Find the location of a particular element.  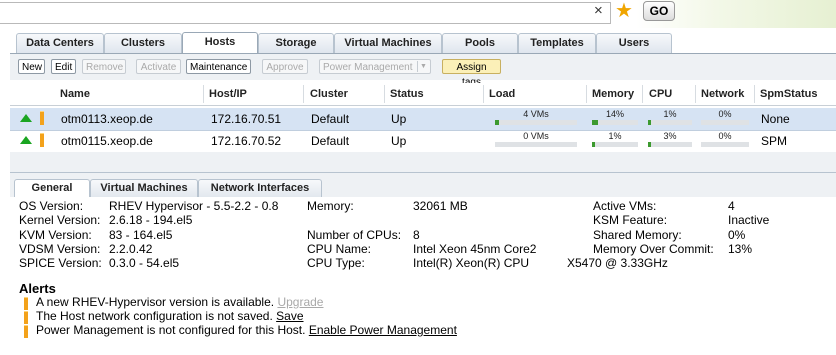

splitter is located at coordinates (423, 163).